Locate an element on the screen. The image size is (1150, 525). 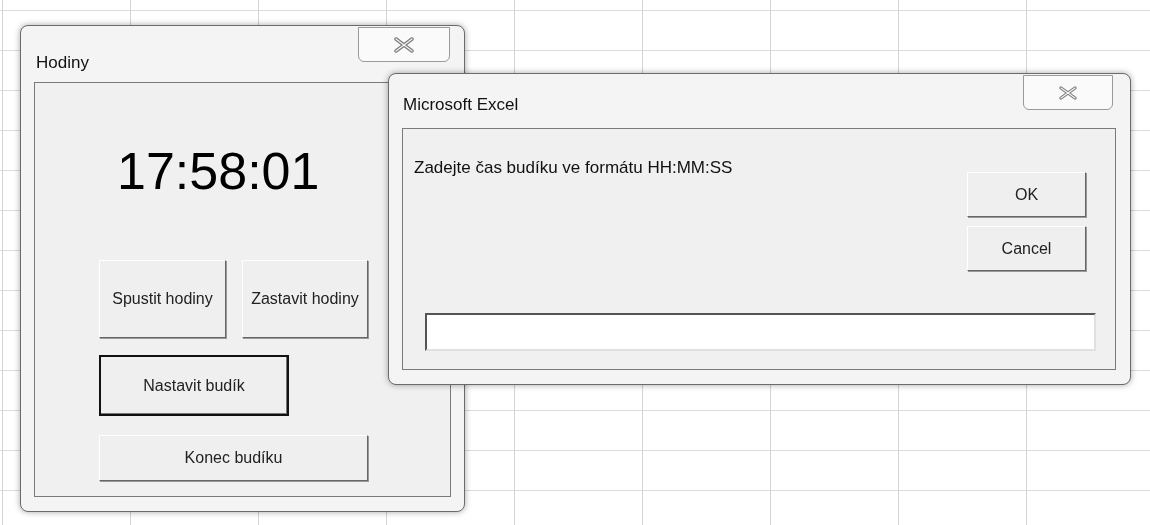
dialog-button: OK is located at coordinates (1026, 194).